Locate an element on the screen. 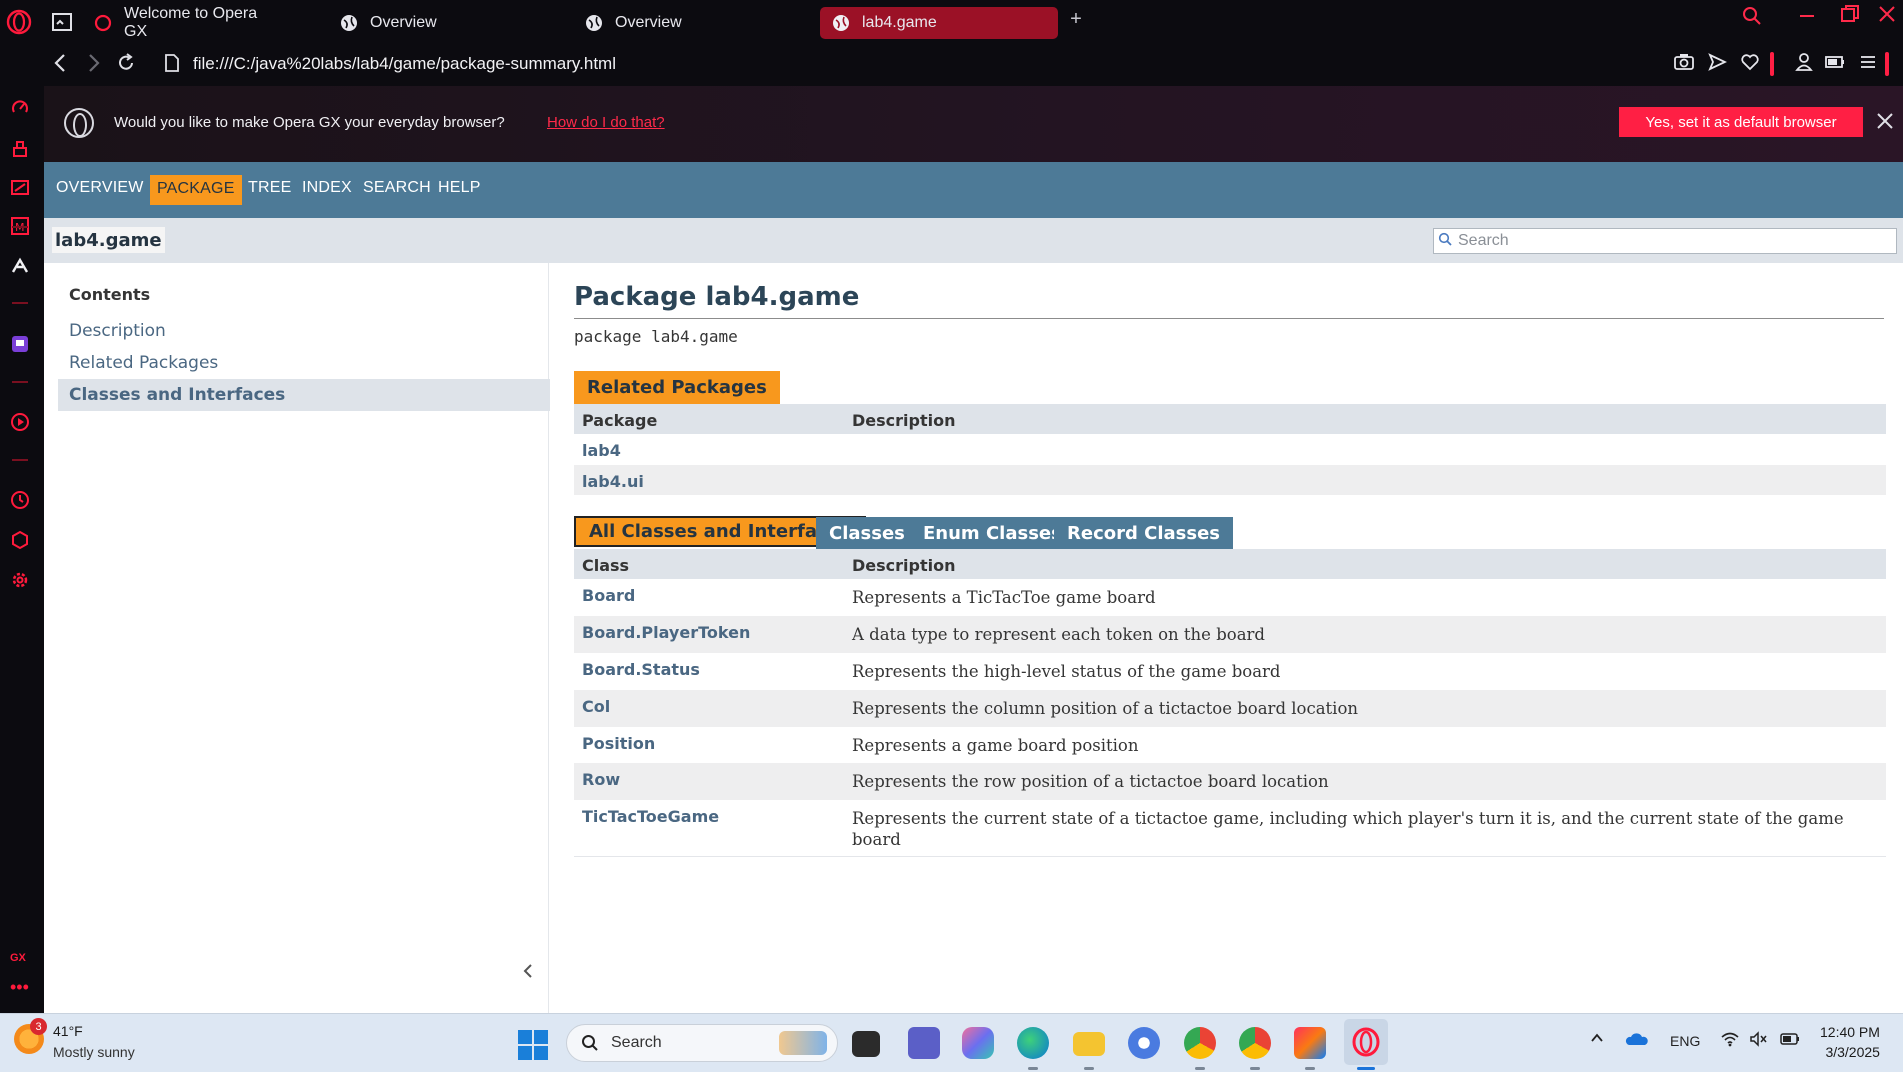 The width and height of the screenshot is (1903, 1072). tab-island-icon is located at coordinates (62, 22).